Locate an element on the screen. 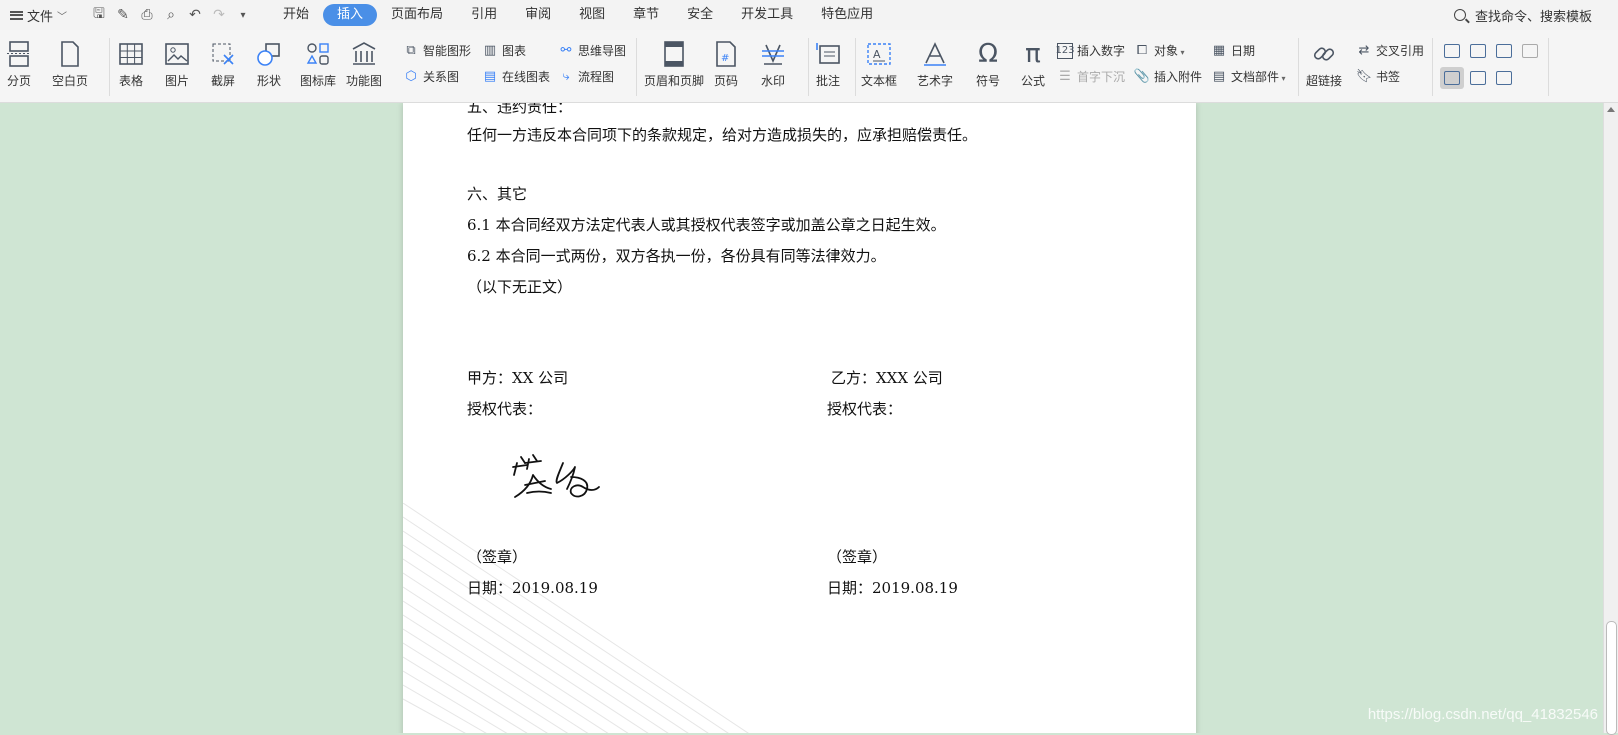 This screenshot has width=1618, height=735. function-chart-button: 功能图 is located at coordinates (364, 64).